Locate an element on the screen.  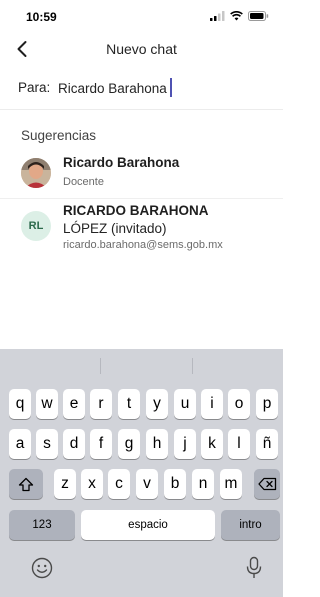
key-m: m is located at coordinates (231, 484).